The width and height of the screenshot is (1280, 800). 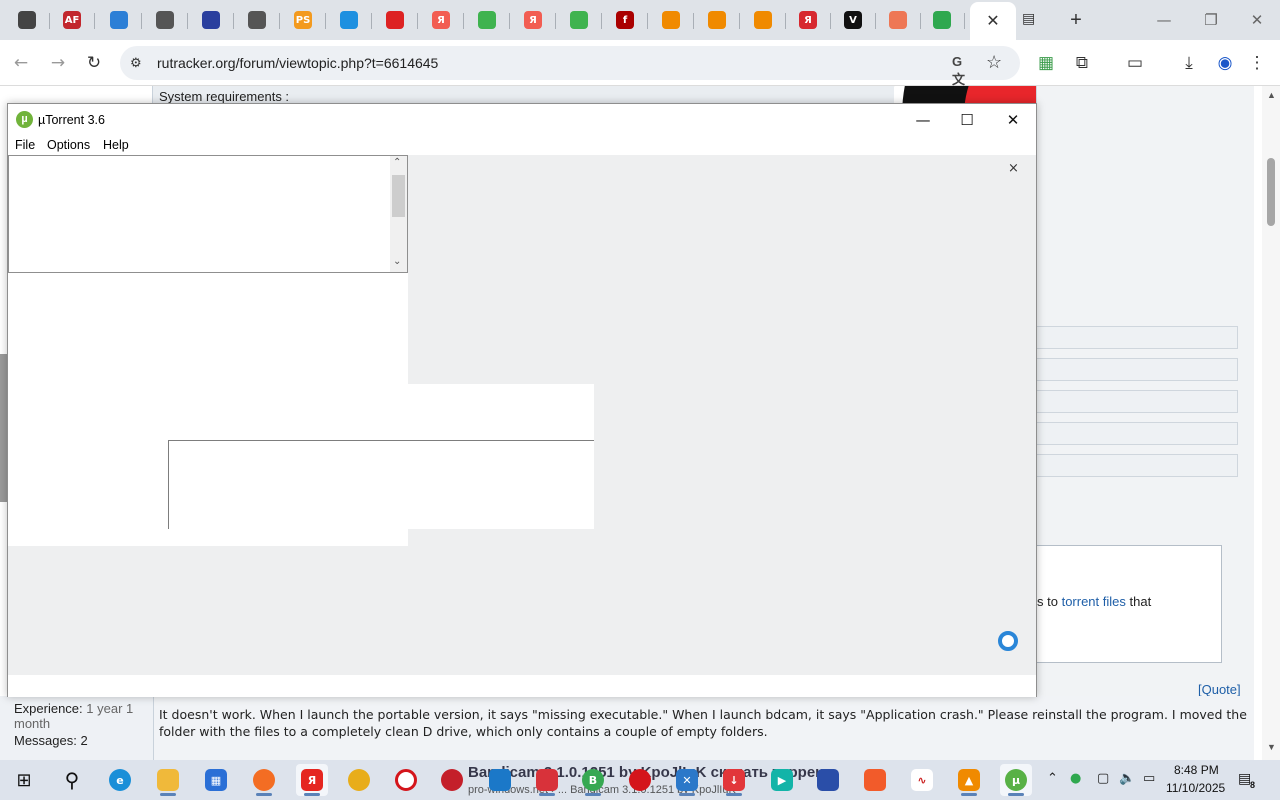 What do you see at coordinates (1013, 168) in the screenshot?
I see `close-panel-icon: ×` at bounding box center [1013, 168].